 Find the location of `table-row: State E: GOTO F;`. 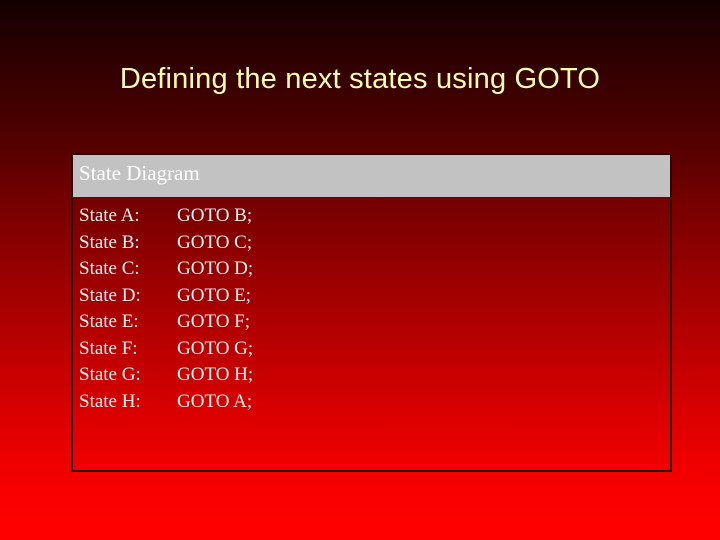

table-row: State E: GOTO F; is located at coordinates (371, 322).